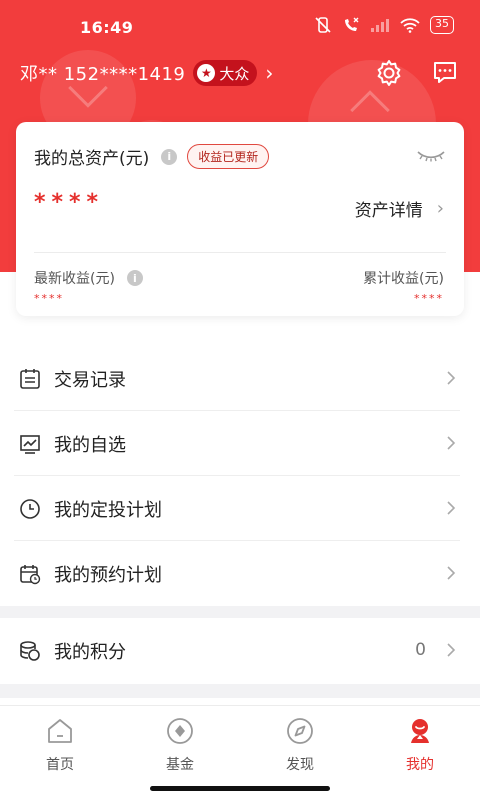 Image resolution: width=480 pixels, height=800 pixels. Describe the element at coordinates (240, 651) in the screenshot. I see `menu-item-points: 我的积分 0` at that location.